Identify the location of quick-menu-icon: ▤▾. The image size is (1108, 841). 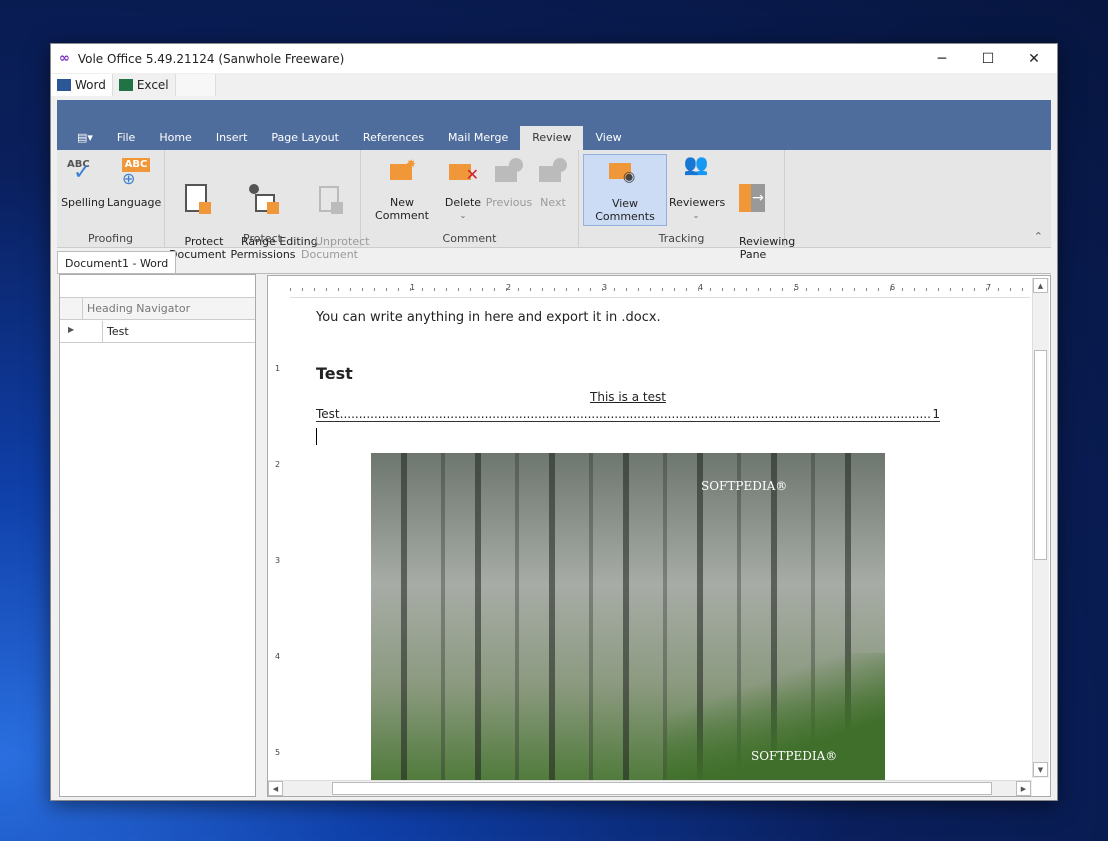
(85, 138).